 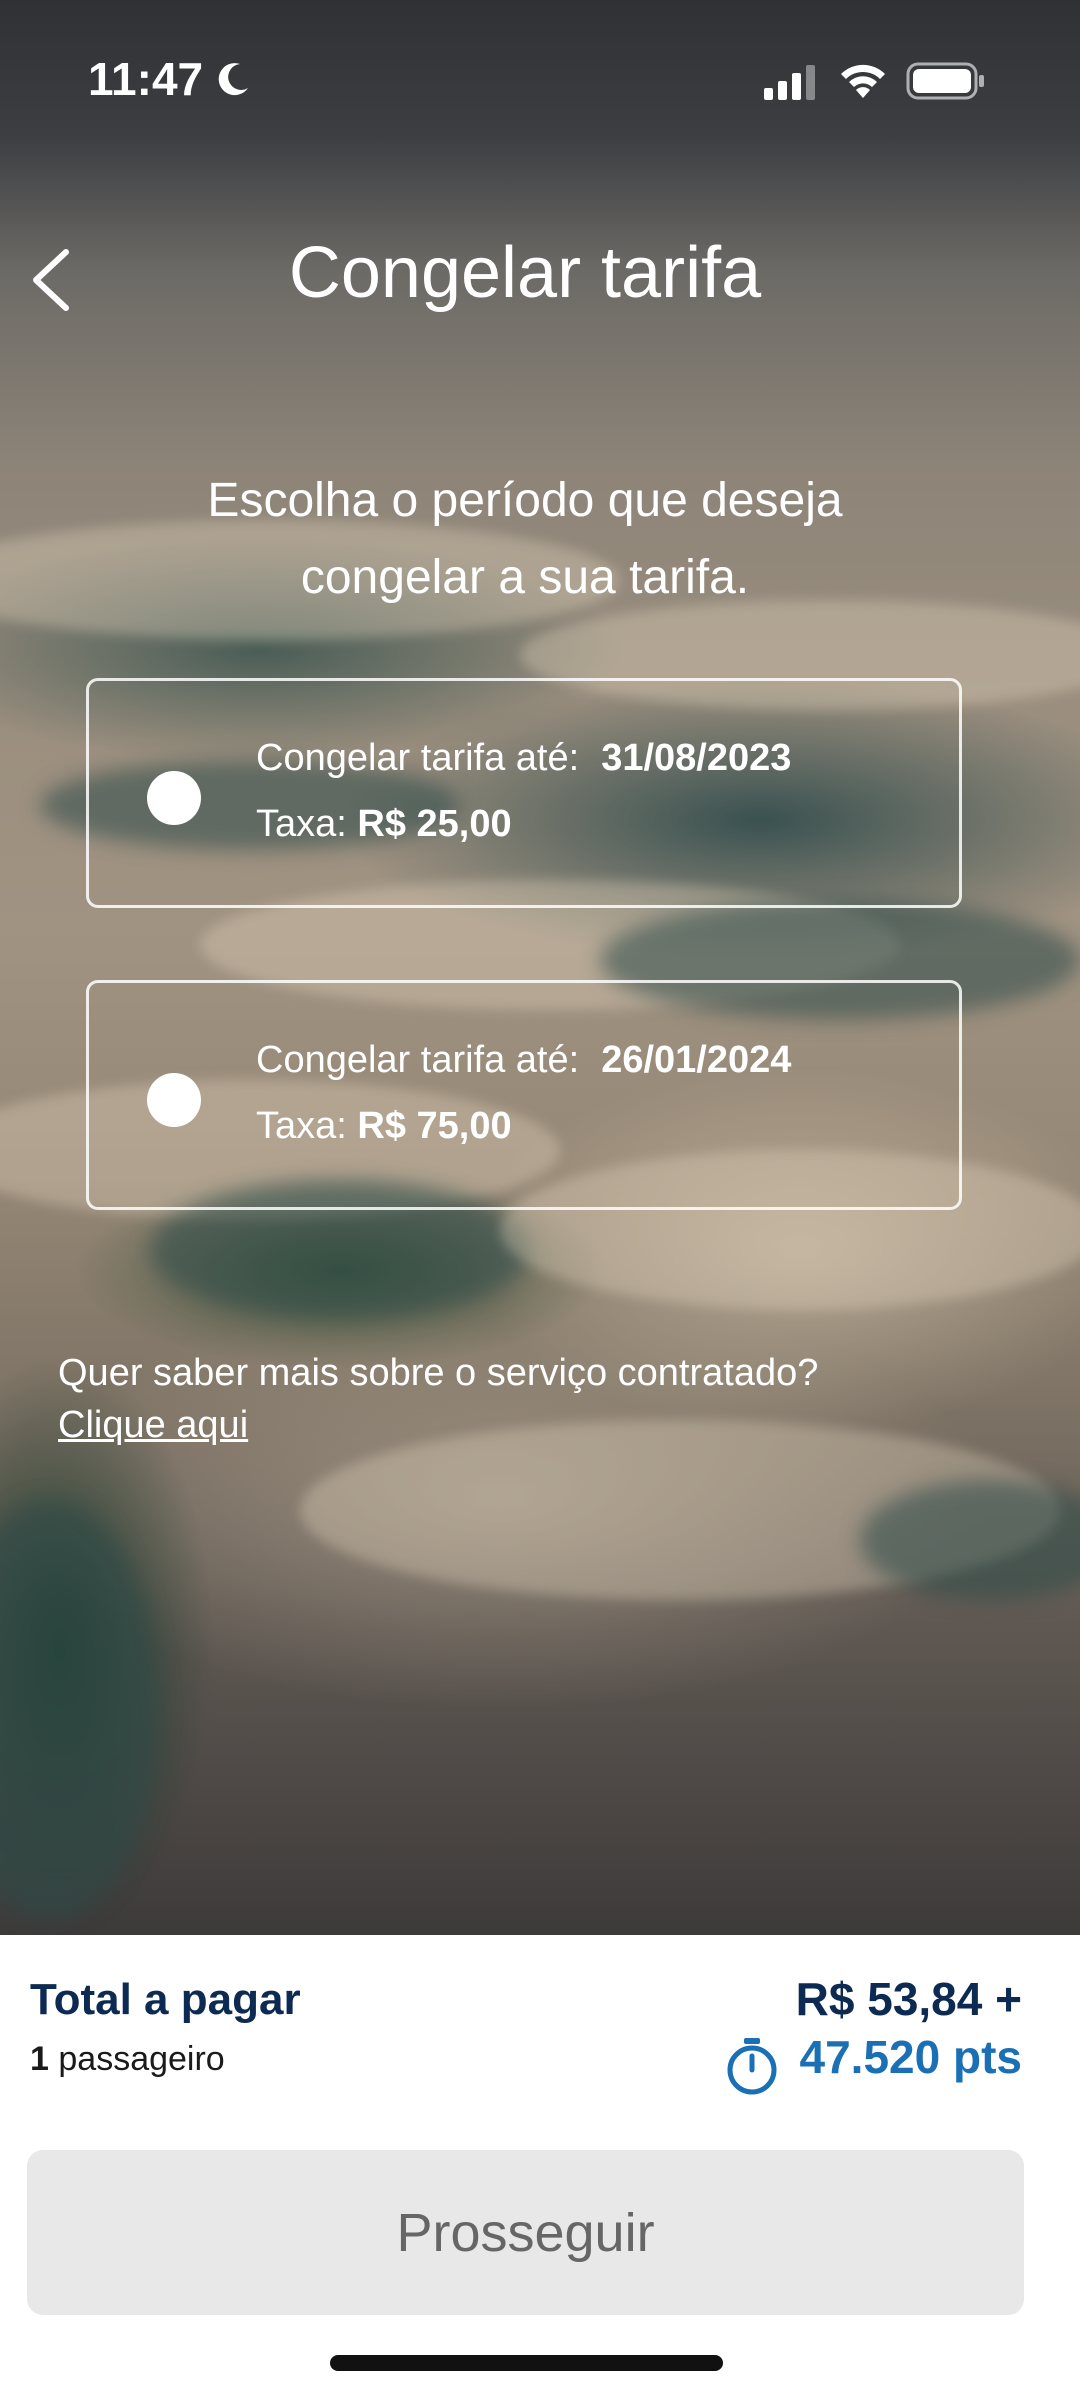 What do you see at coordinates (525, 273) in the screenshot?
I see `page-title: Congelar tarifa` at bounding box center [525, 273].